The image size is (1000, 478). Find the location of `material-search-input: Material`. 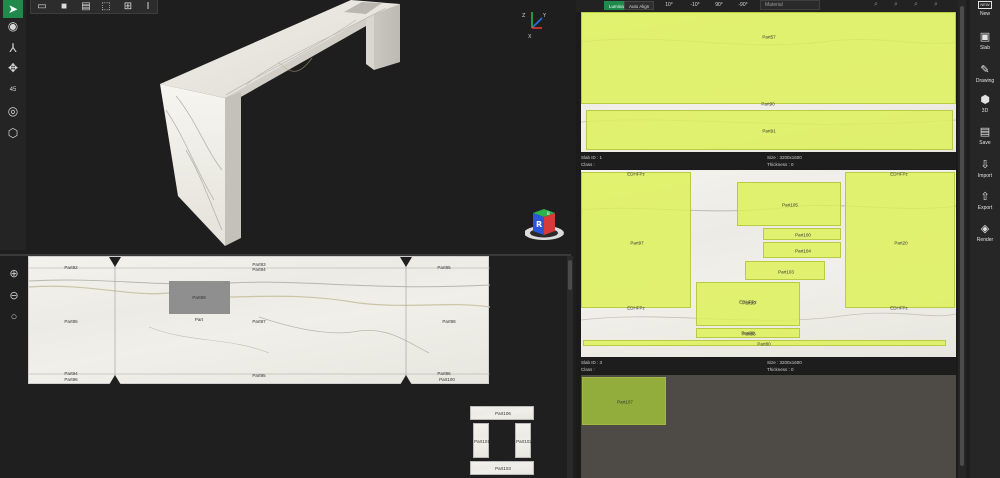

material-search-input: Material is located at coordinates (790, 5).